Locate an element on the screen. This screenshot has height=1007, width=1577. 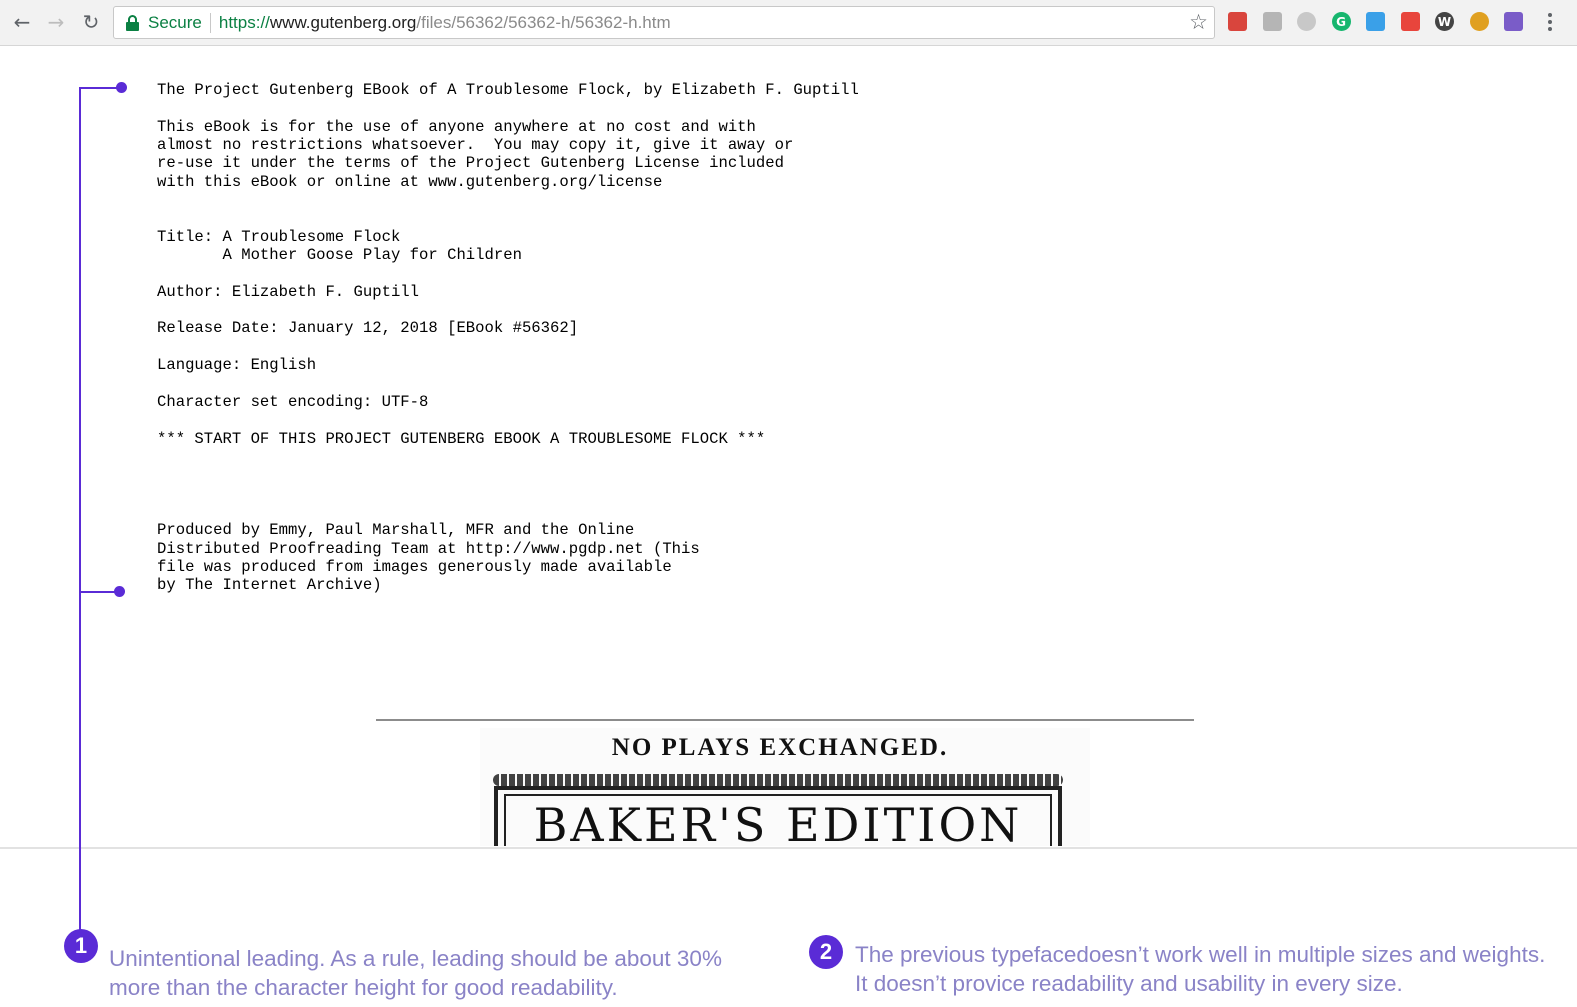
author-text: Author: Elizabeth F. Guptill is located at coordinates (288, 291).